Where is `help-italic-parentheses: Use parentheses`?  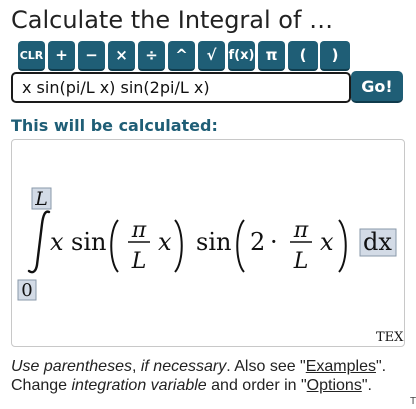
help-italic-parentheses: Use parentheses is located at coordinates (71, 366).